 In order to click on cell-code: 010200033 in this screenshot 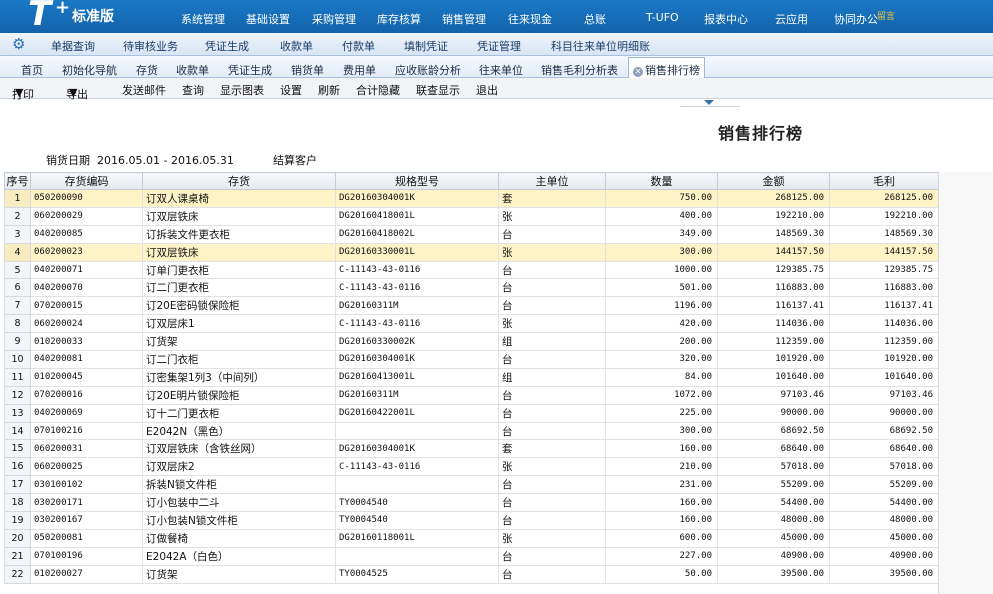, I will do `click(86, 342)`.